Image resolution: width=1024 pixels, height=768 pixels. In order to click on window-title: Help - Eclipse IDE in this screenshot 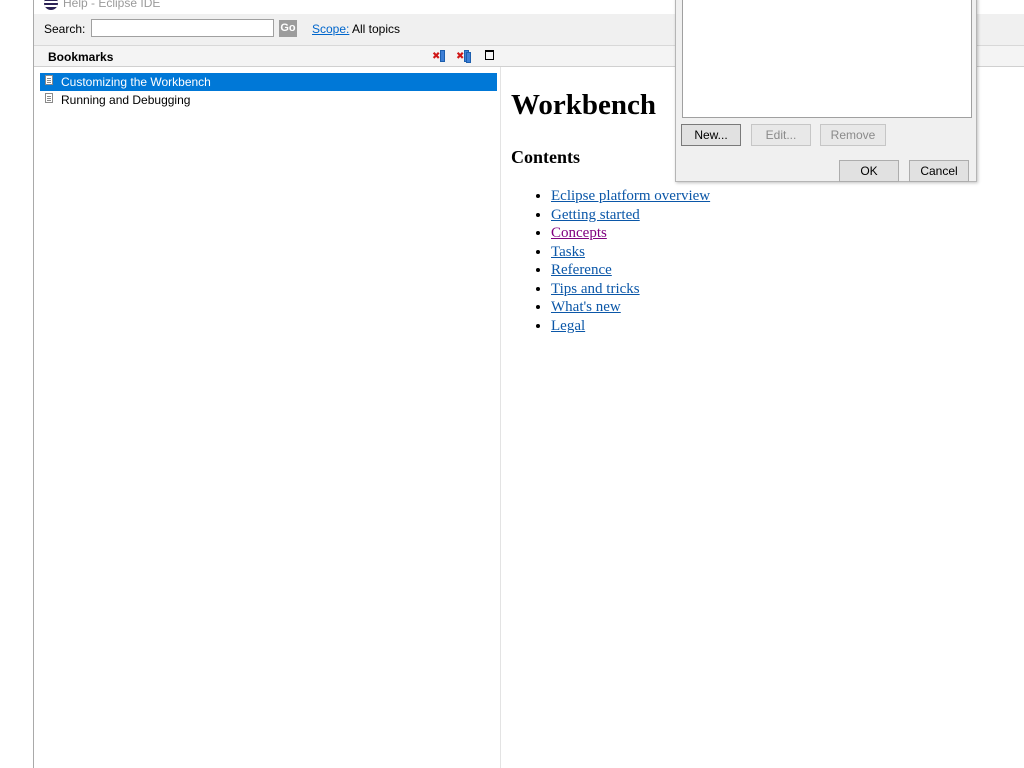, I will do `click(112, 5)`.